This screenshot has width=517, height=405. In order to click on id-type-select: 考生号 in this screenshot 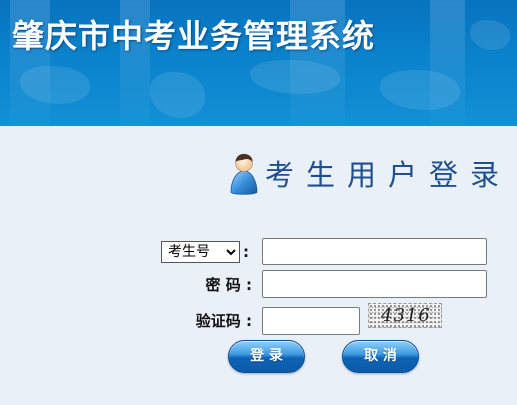, I will do `click(200, 252)`.